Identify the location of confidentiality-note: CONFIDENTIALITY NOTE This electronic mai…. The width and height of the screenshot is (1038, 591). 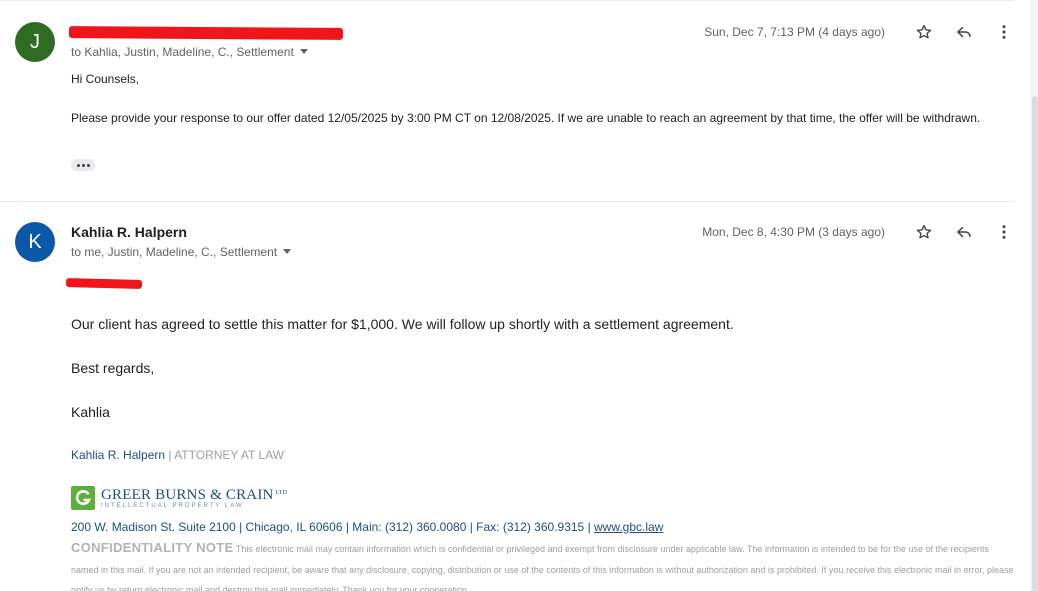
(543, 564).